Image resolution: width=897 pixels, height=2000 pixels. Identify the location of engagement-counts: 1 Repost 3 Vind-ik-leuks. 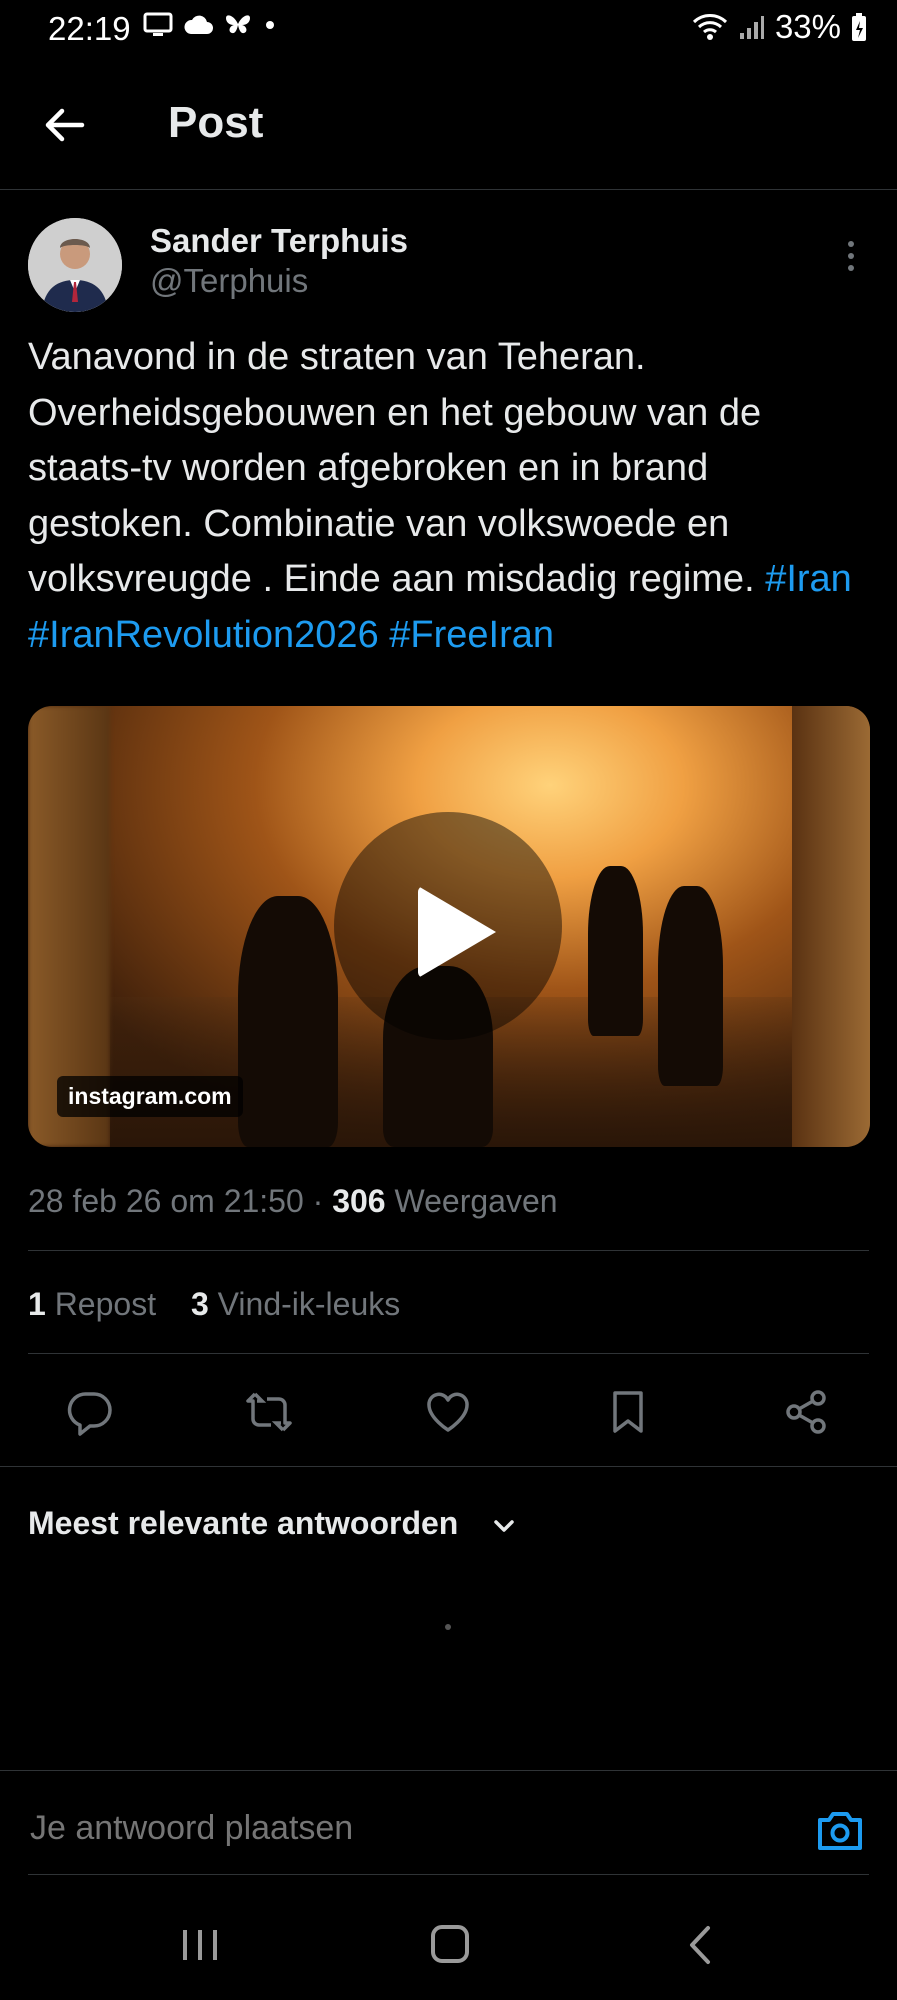
(214, 1304).